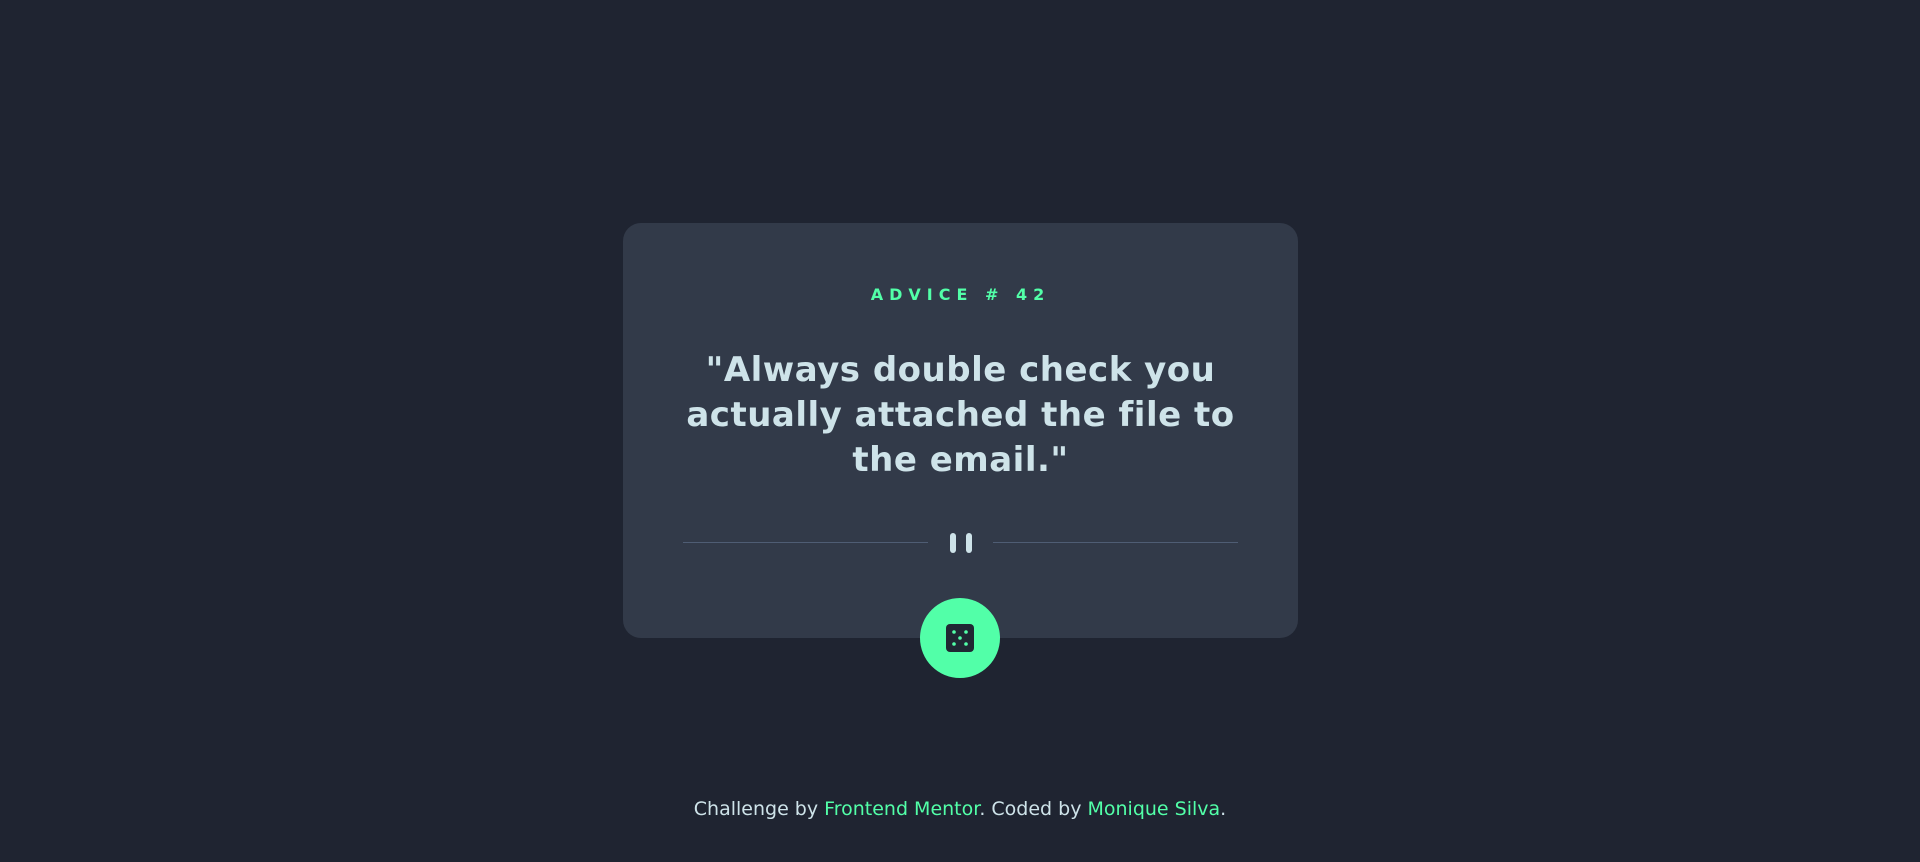 The width and height of the screenshot is (1920, 862). I want to click on frontend-mentor-link: Frontend Mentor, so click(901, 809).